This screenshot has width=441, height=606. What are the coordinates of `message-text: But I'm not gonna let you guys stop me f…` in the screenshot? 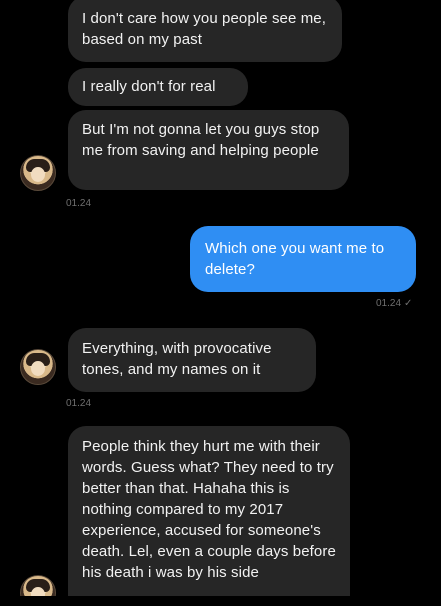 It's located at (201, 140).